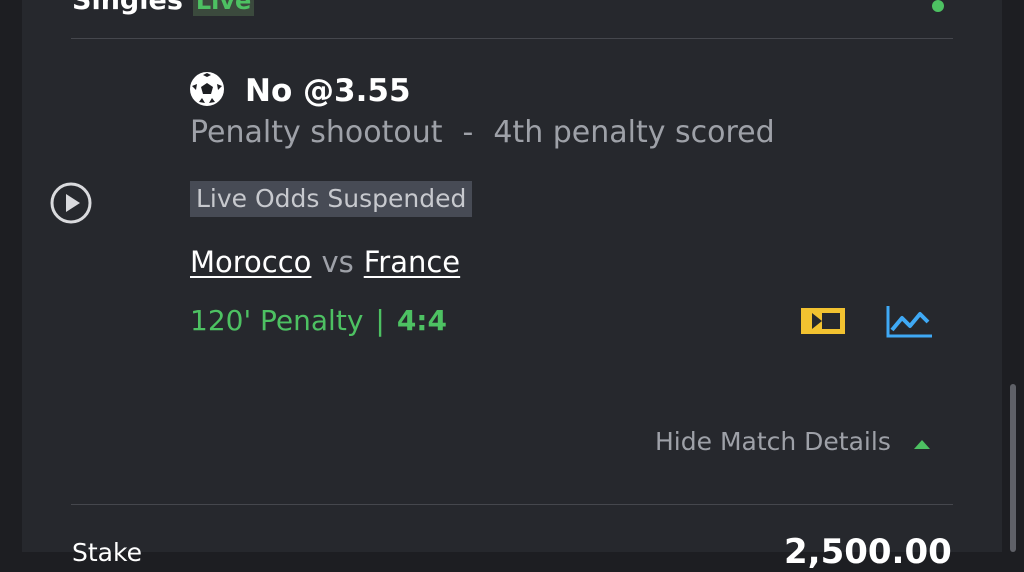 This screenshot has width=1024, height=572. Describe the element at coordinates (250, 262) in the screenshot. I see `home-team-link: Morocco` at that location.